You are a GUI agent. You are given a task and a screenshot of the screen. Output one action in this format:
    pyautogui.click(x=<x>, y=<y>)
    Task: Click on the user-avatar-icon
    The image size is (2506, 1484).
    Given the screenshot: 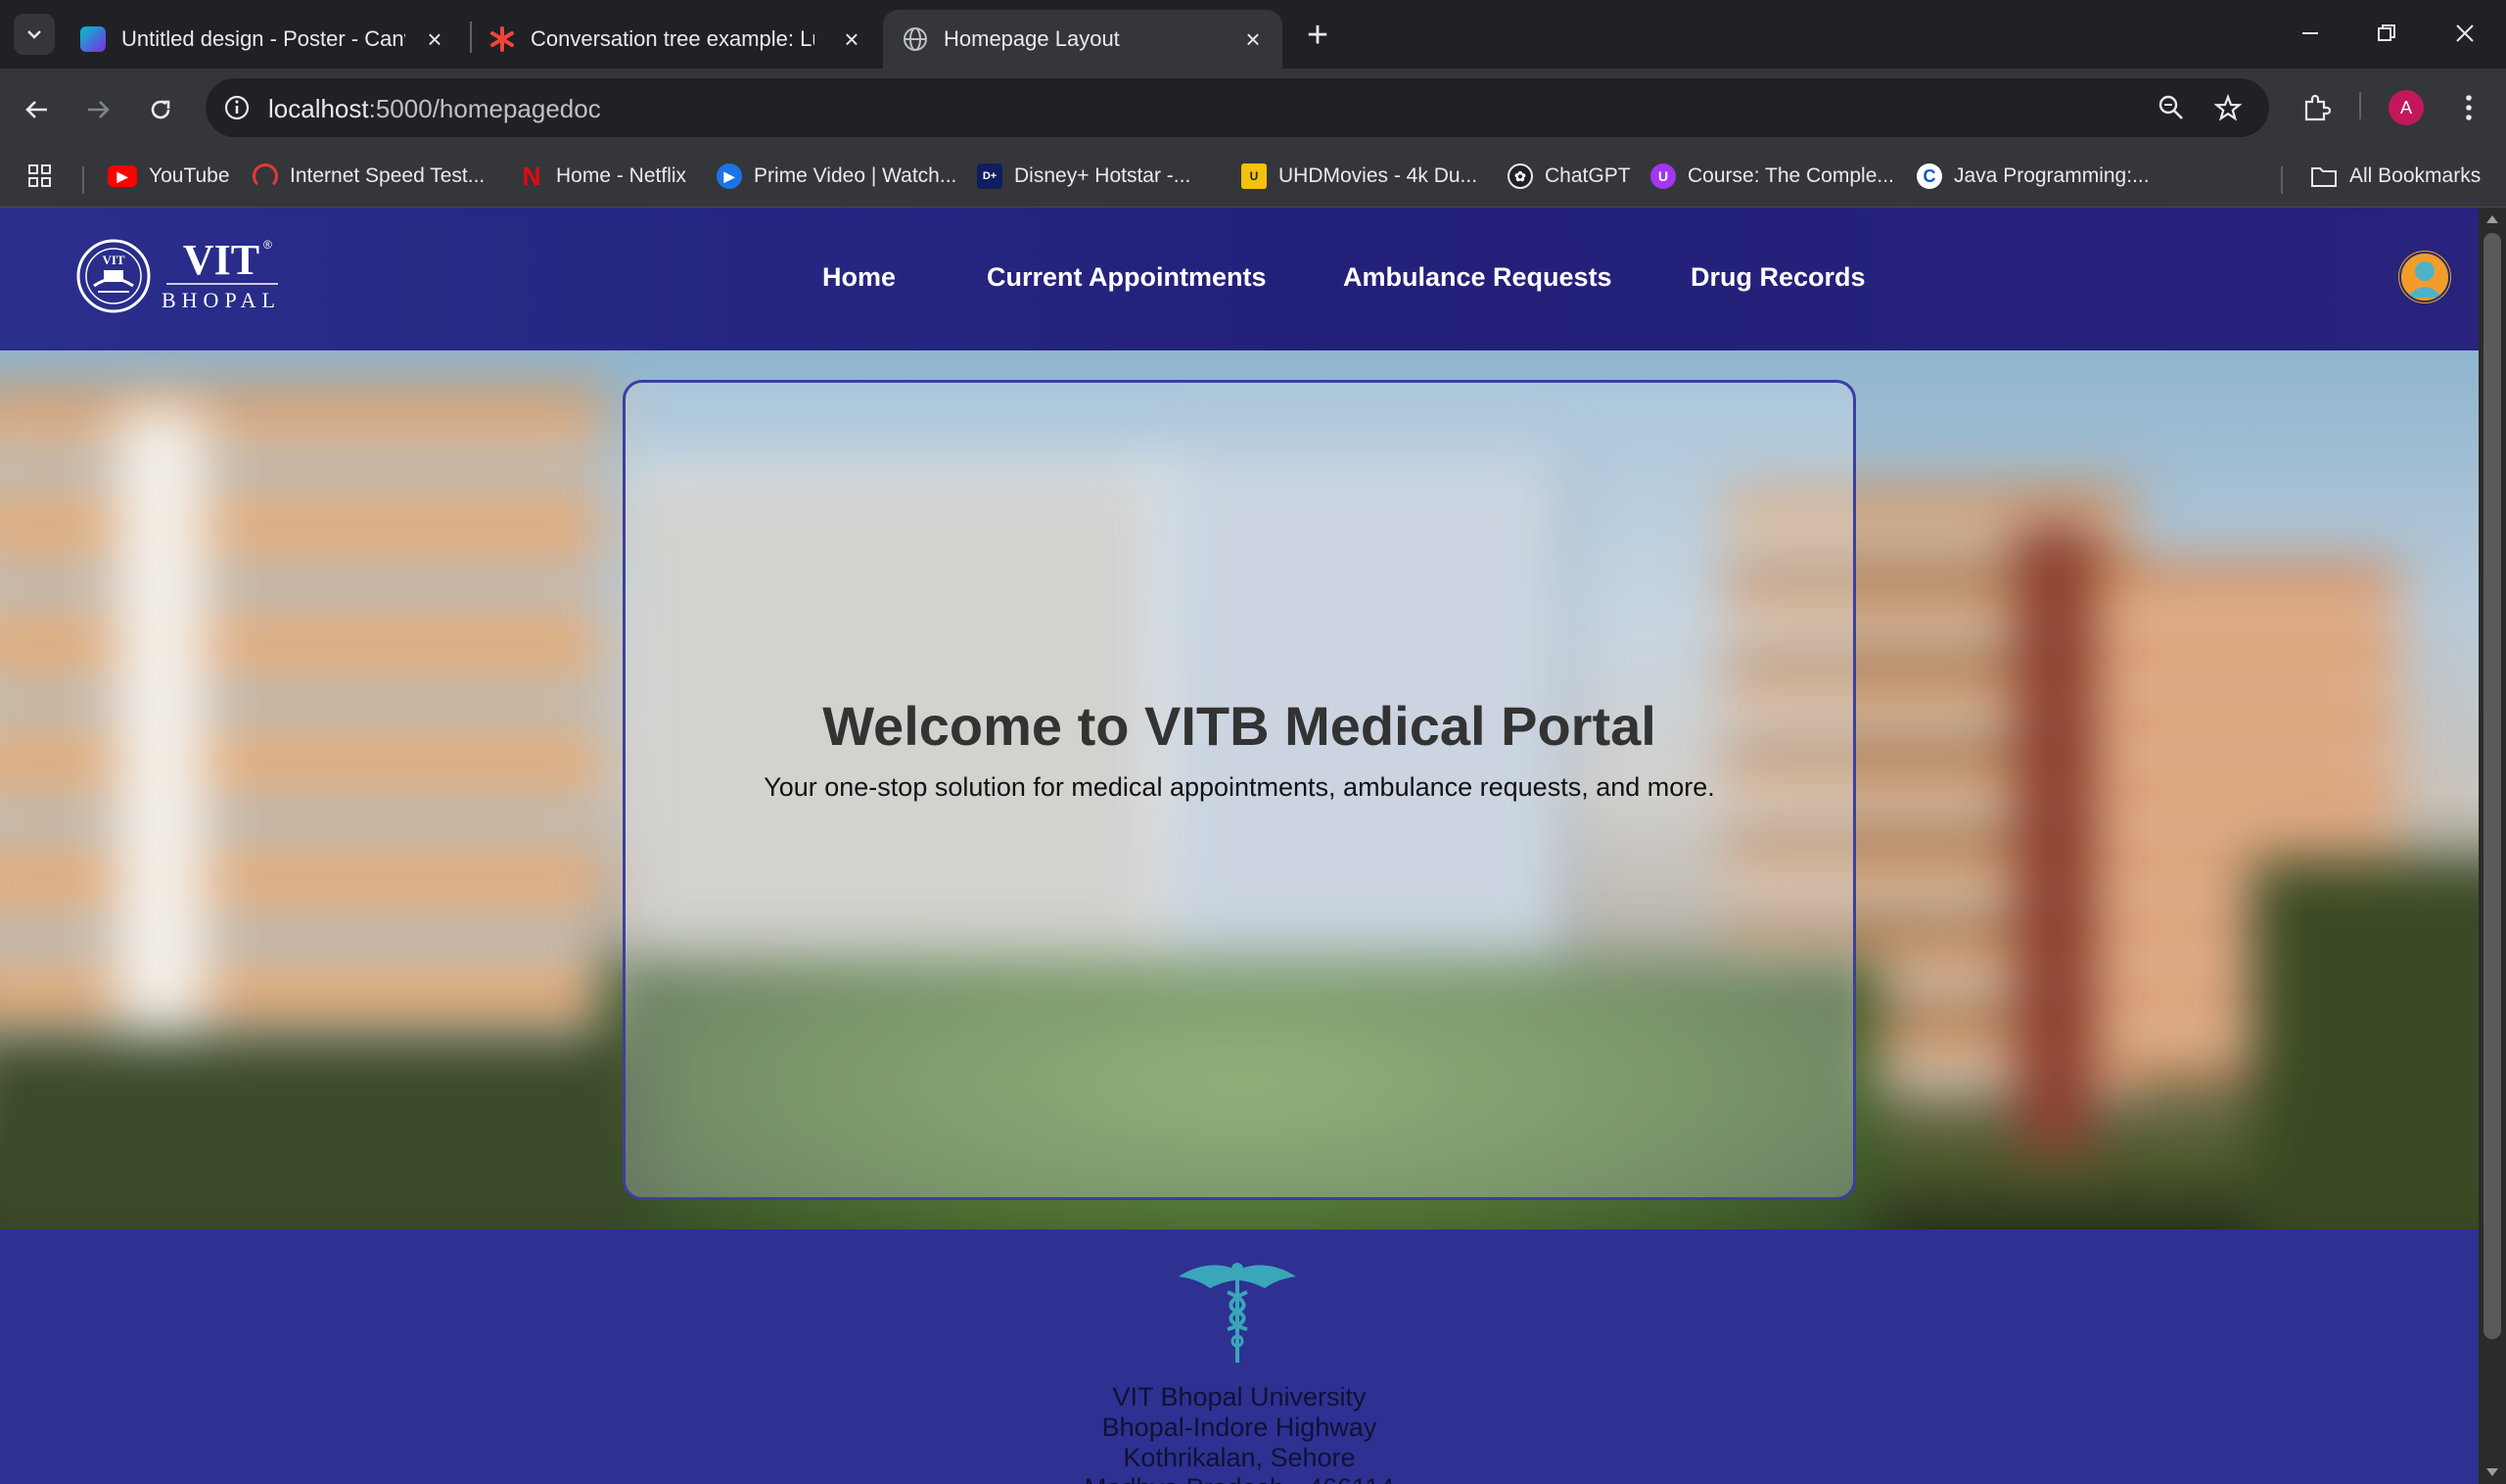 What is the action you would take?
    pyautogui.click(x=2424, y=277)
    